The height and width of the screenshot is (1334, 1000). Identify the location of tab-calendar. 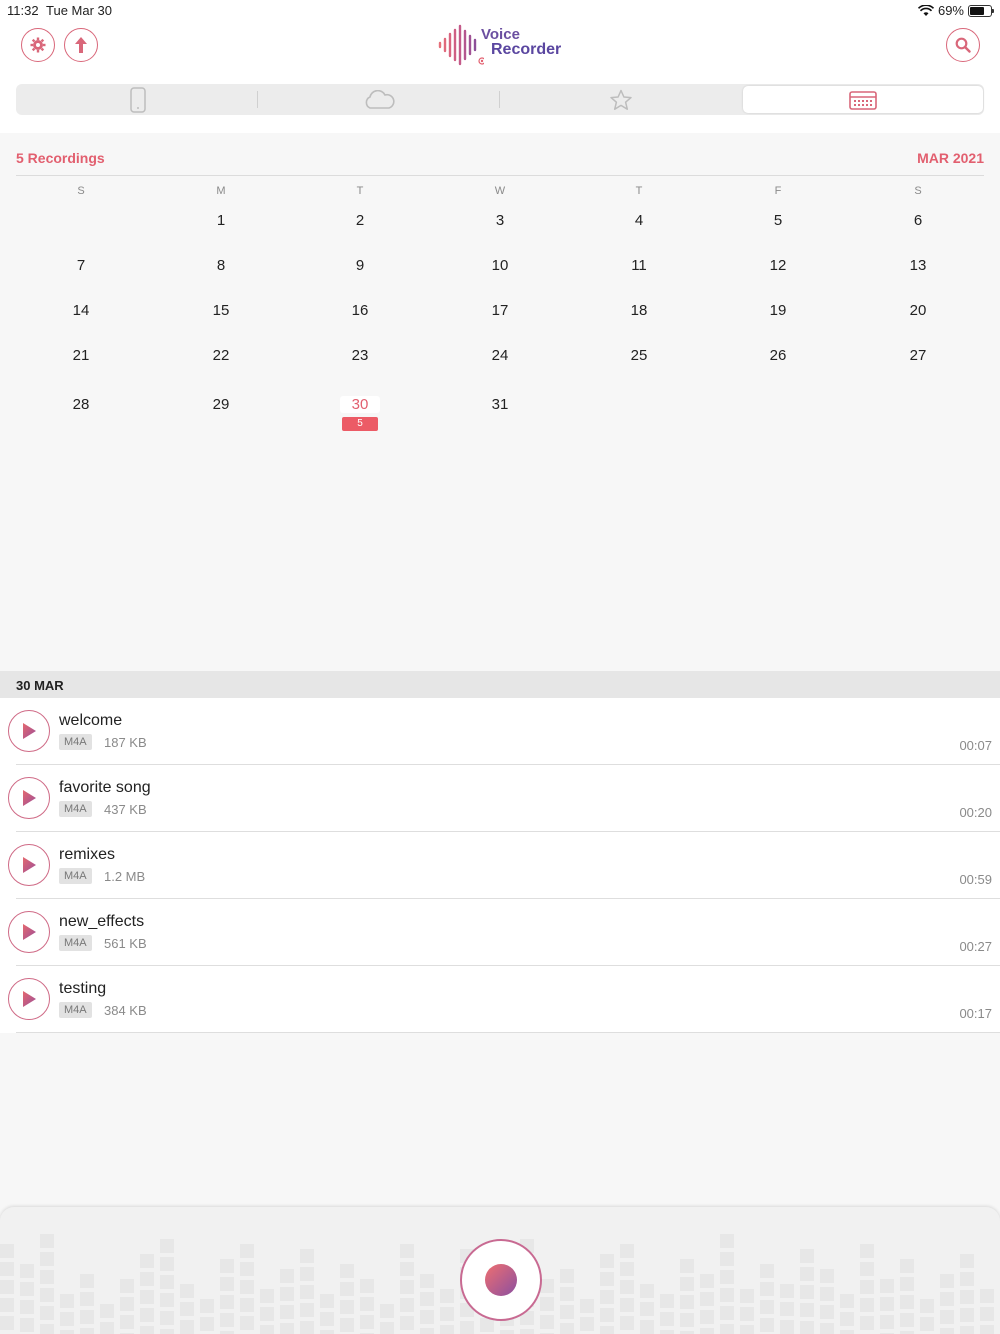
(863, 99).